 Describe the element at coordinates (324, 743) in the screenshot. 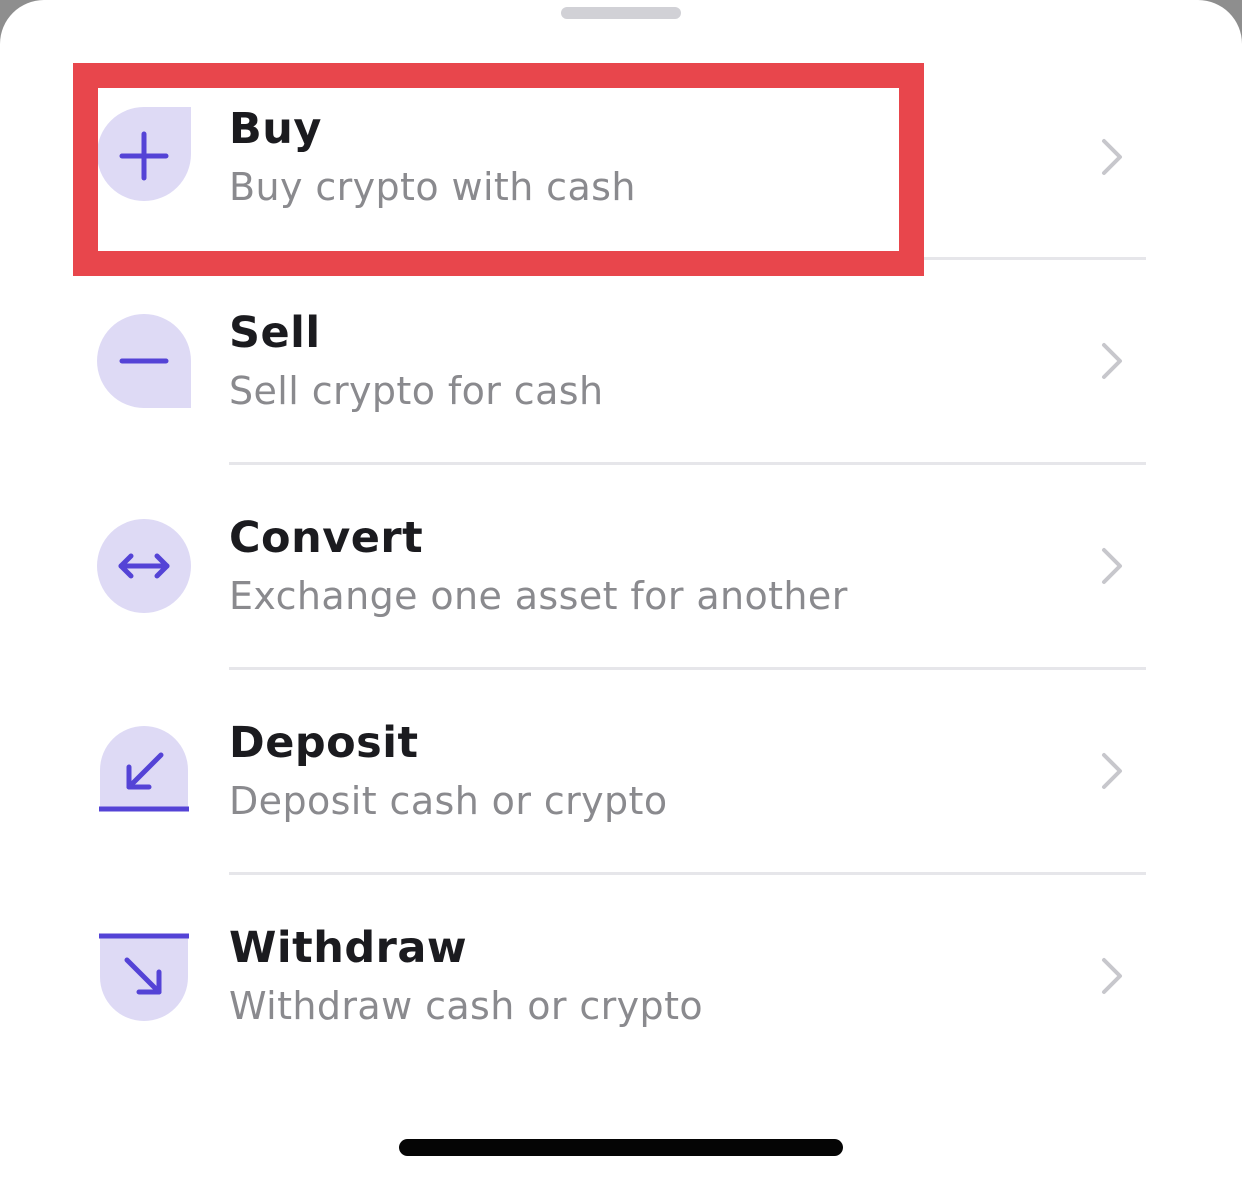

I see `deposit-title: Deposit` at that location.